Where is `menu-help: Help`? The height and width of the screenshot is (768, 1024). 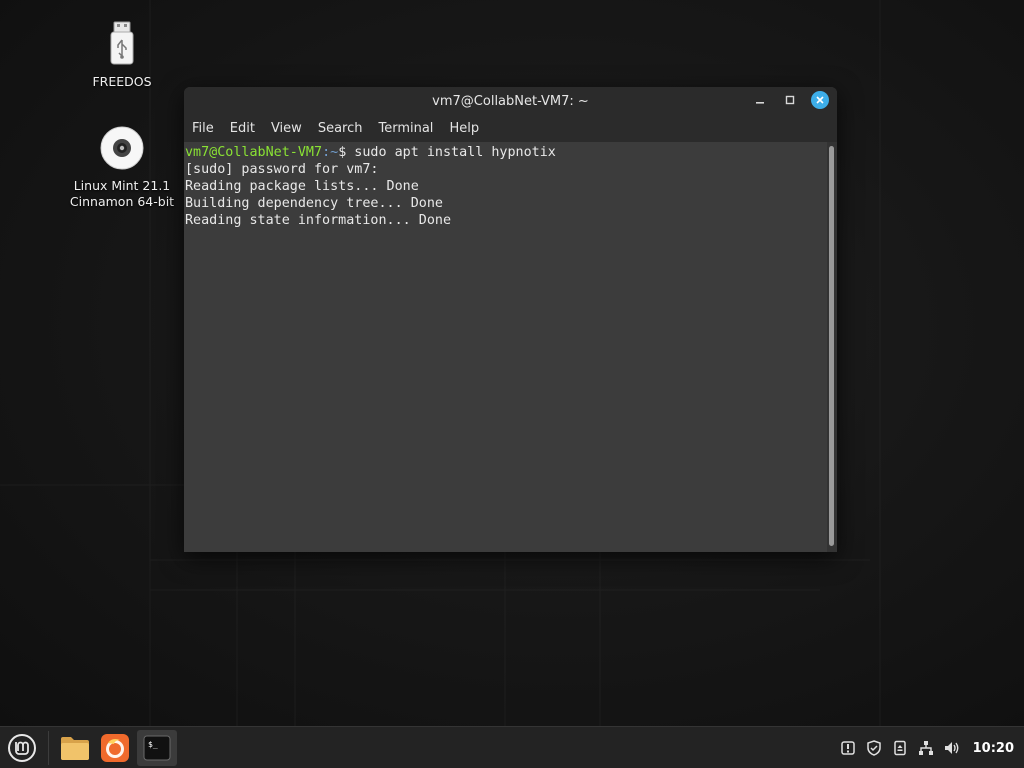 menu-help: Help is located at coordinates (464, 128).